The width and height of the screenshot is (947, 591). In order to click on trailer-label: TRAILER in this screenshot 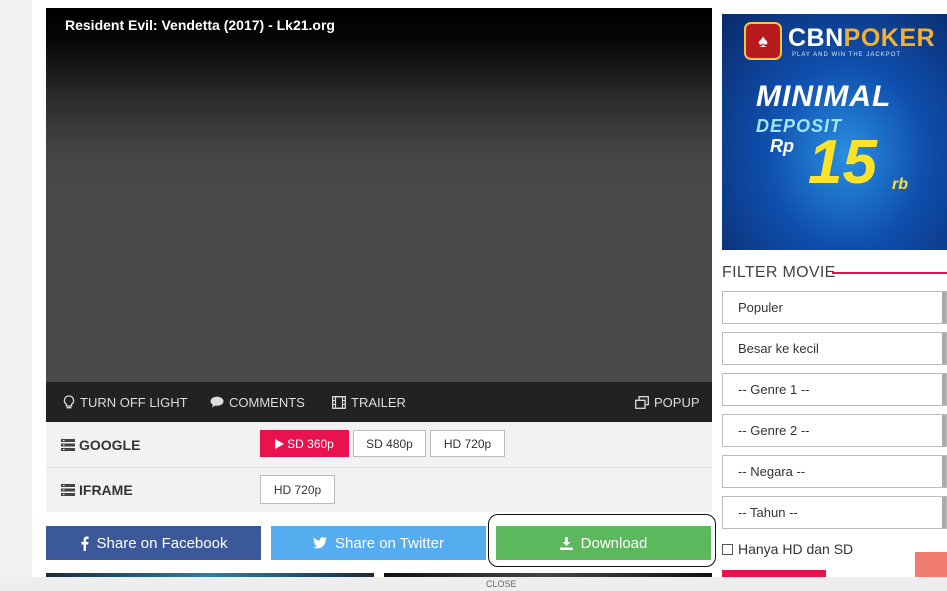, I will do `click(378, 402)`.